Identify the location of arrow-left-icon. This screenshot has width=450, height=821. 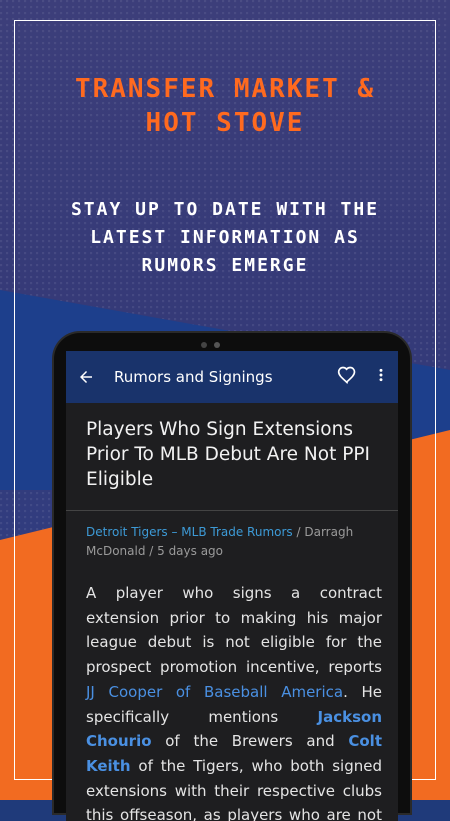
(86, 377).